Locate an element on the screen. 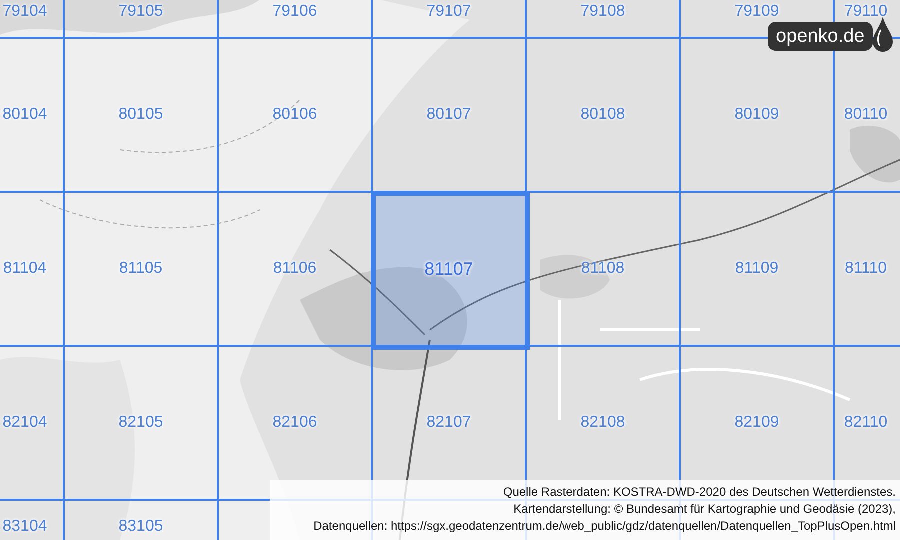  grid-label: 80109 is located at coordinates (757, 115).